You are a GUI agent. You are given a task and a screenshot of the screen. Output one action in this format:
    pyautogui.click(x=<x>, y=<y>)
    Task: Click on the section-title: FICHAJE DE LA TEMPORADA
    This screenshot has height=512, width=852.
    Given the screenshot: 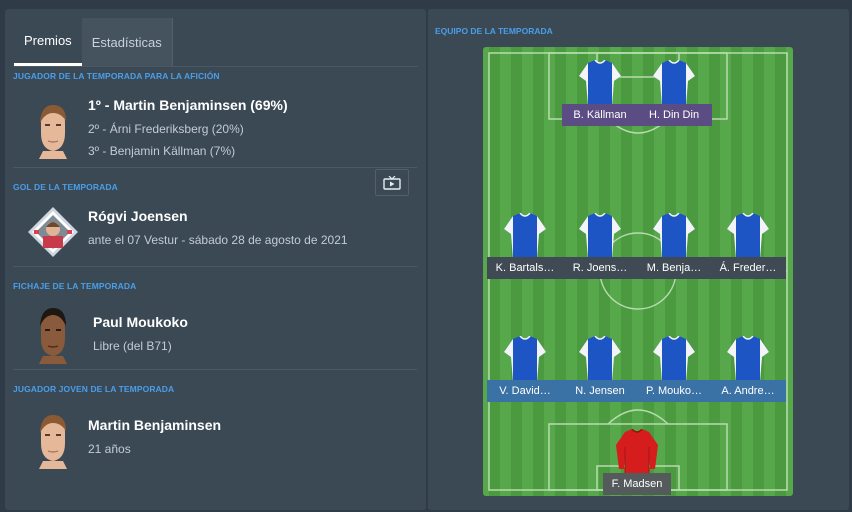 What is the action you would take?
    pyautogui.click(x=75, y=286)
    